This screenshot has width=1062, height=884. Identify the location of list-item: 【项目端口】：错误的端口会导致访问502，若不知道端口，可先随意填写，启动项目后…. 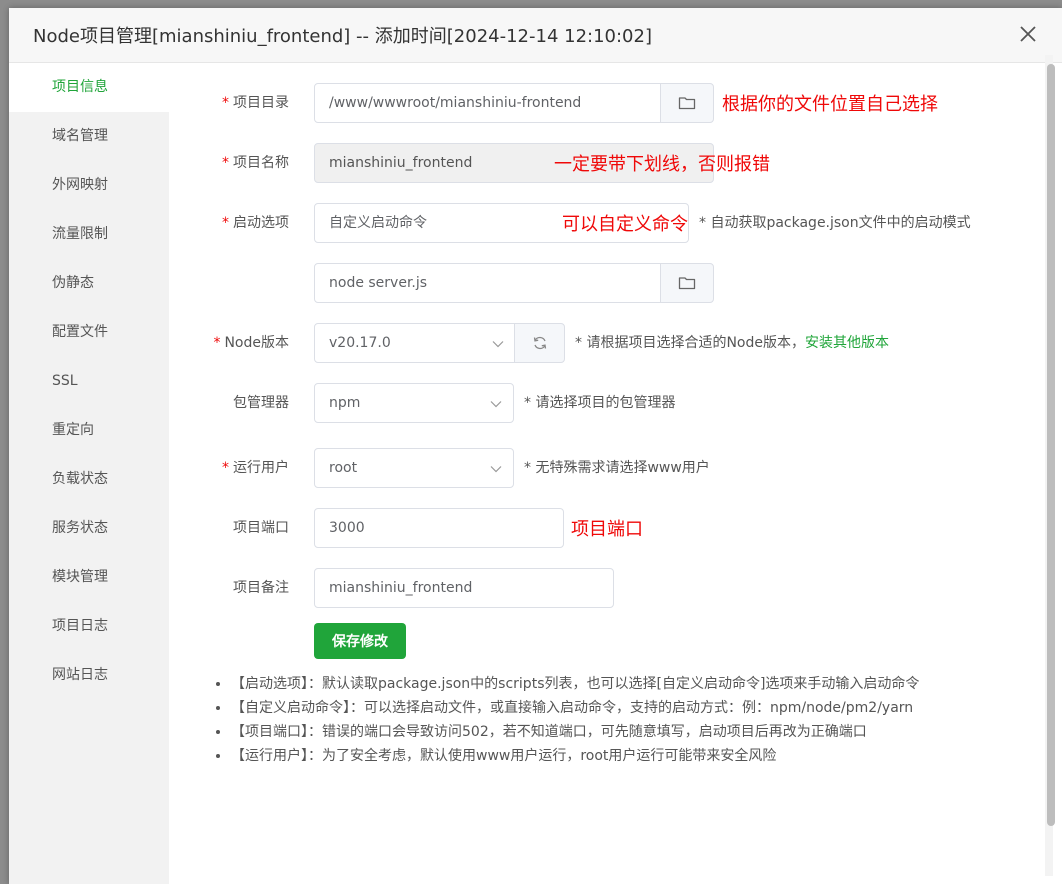
(631, 732).